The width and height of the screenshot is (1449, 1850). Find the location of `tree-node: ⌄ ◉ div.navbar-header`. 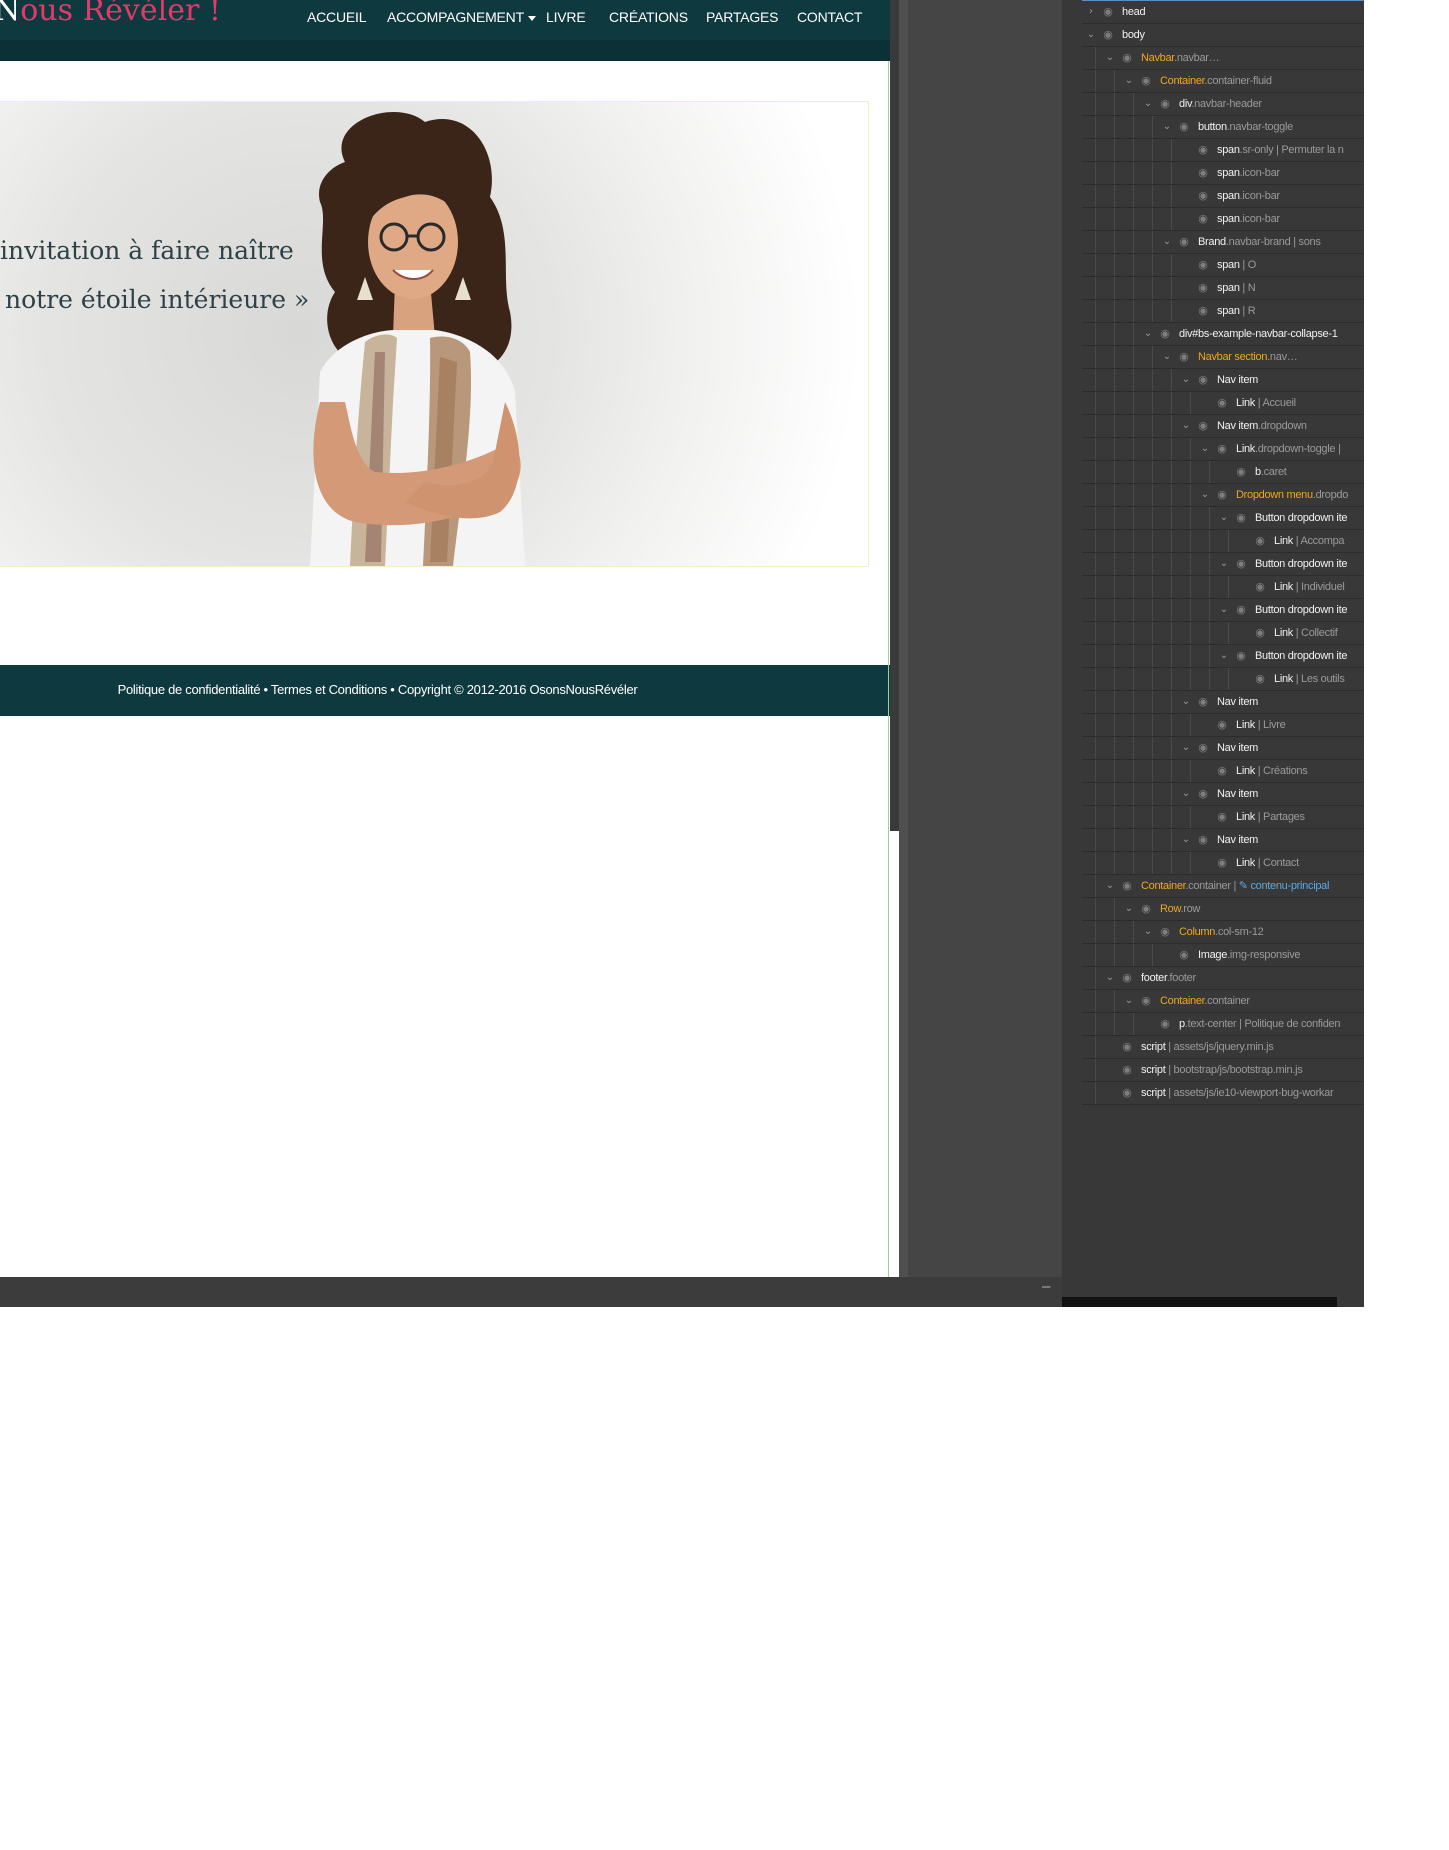

tree-node: ⌄ ◉ div.navbar-header is located at coordinates (1223, 104).